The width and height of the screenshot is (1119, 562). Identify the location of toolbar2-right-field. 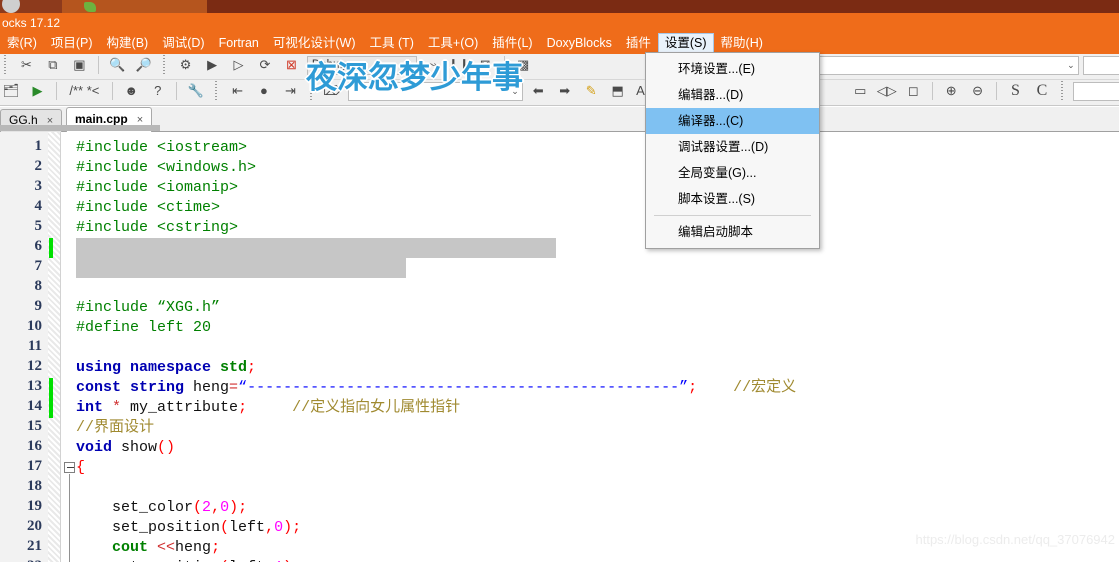
(1095, 91).